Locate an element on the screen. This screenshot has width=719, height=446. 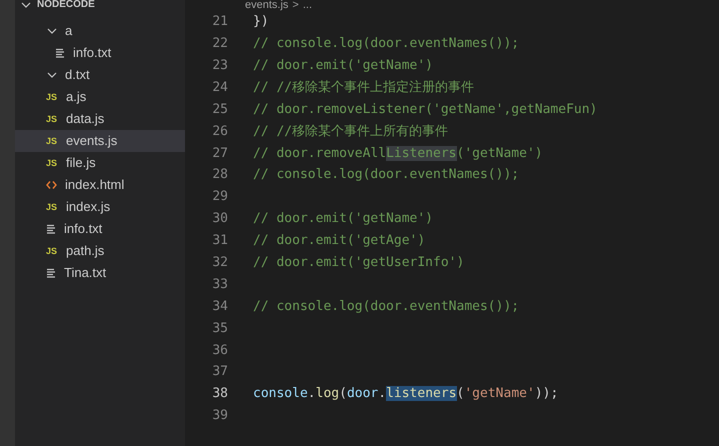
code-line: }) is located at coordinates (261, 22).